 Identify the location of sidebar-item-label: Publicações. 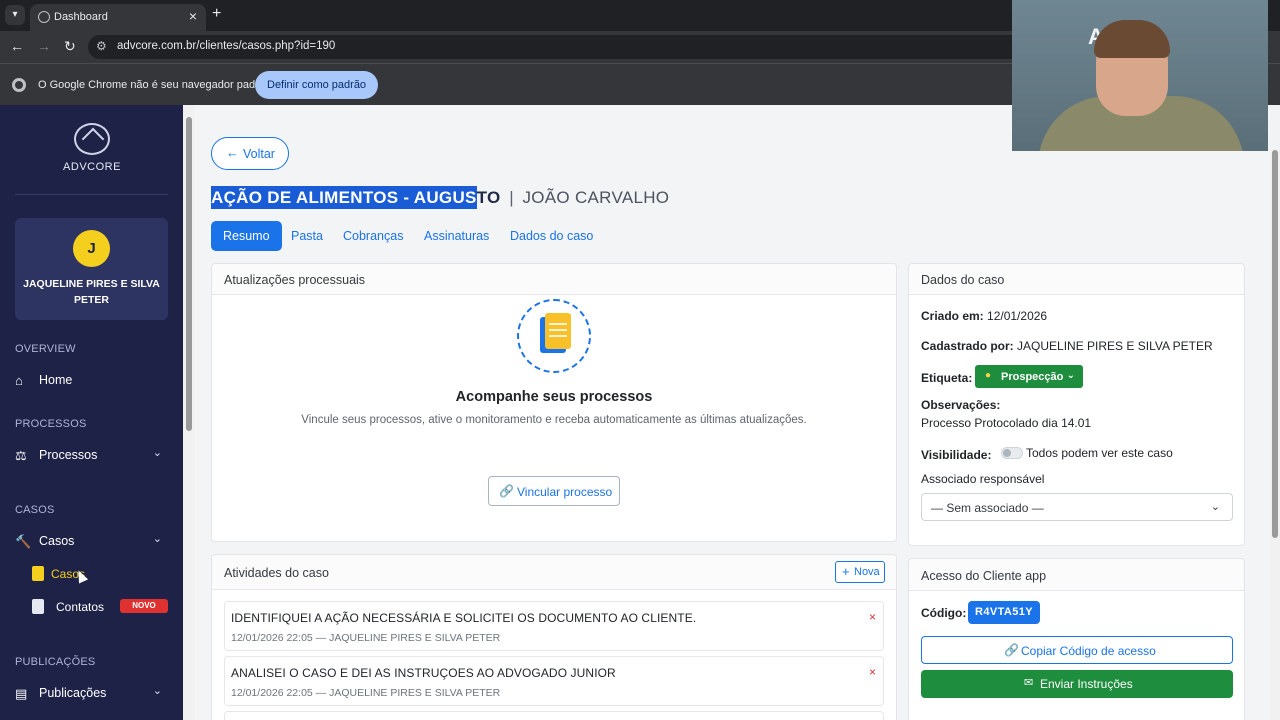
(73, 693).